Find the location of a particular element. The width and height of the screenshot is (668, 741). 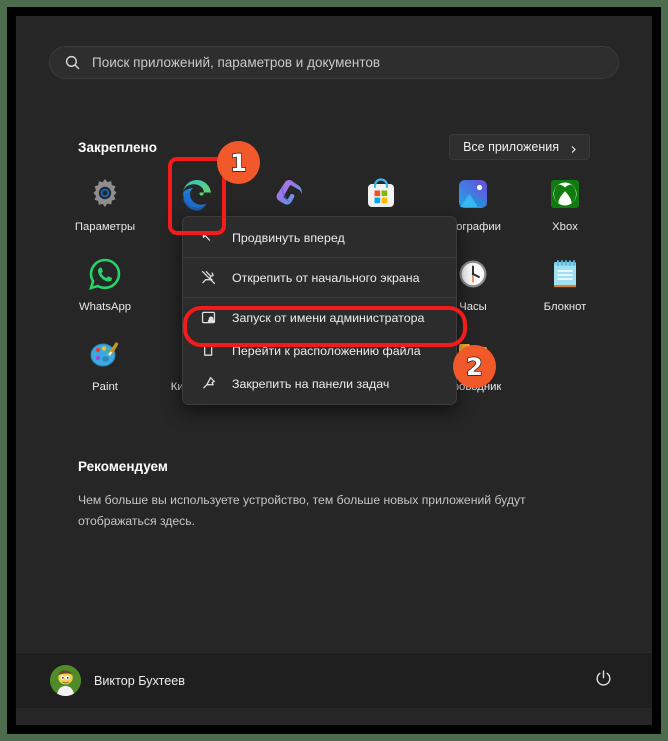

app-tile-xbox-icon: Xbox is located at coordinates (565, 211).